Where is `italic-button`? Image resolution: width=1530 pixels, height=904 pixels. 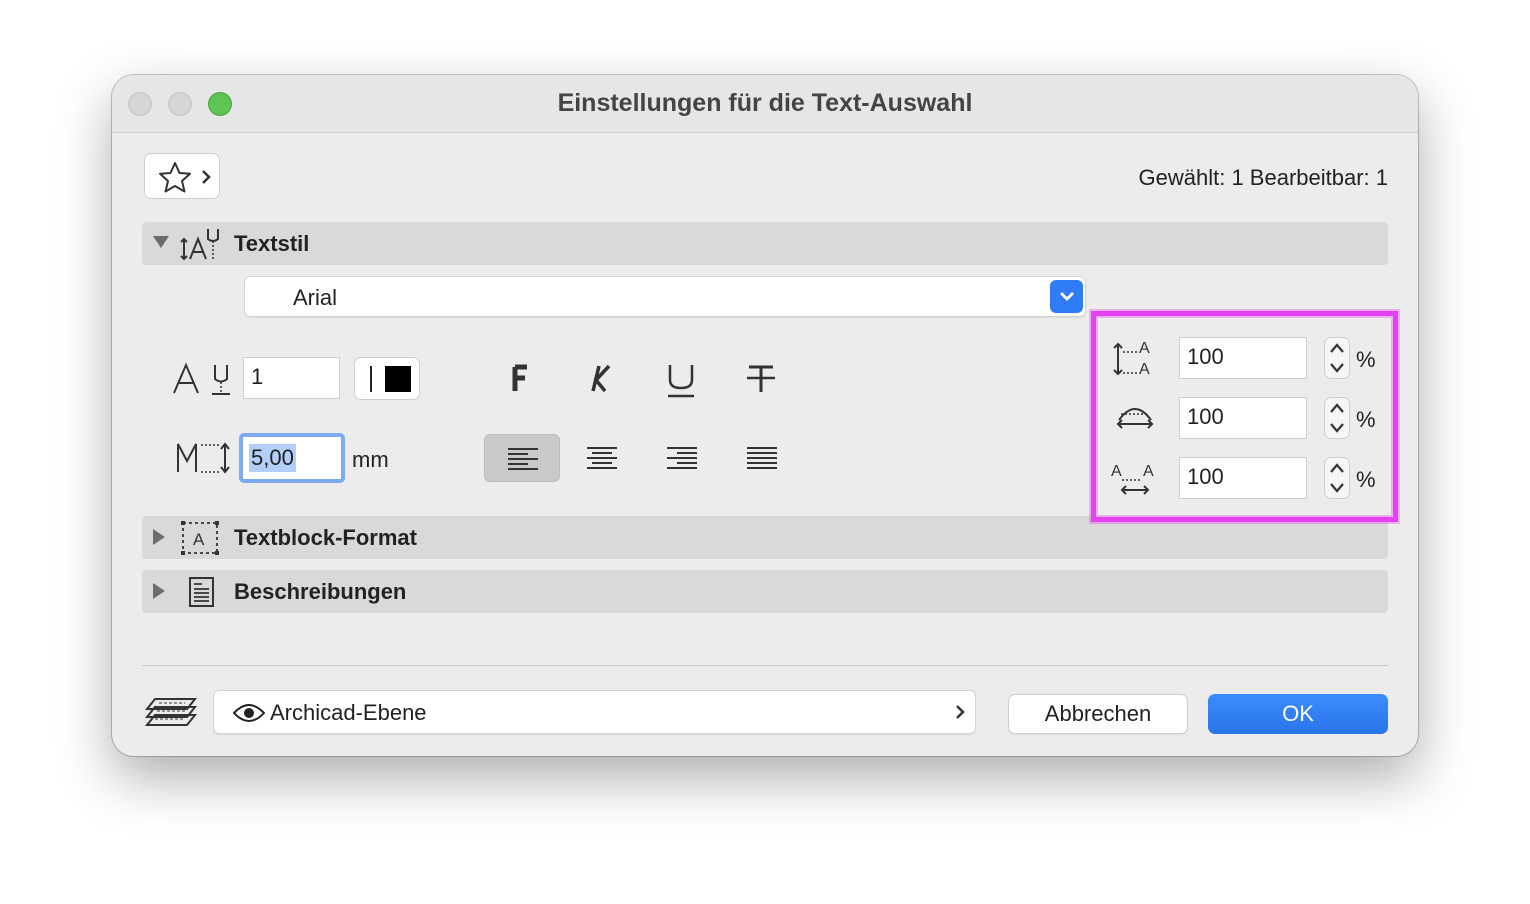 italic-button is located at coordinates (601, 379).